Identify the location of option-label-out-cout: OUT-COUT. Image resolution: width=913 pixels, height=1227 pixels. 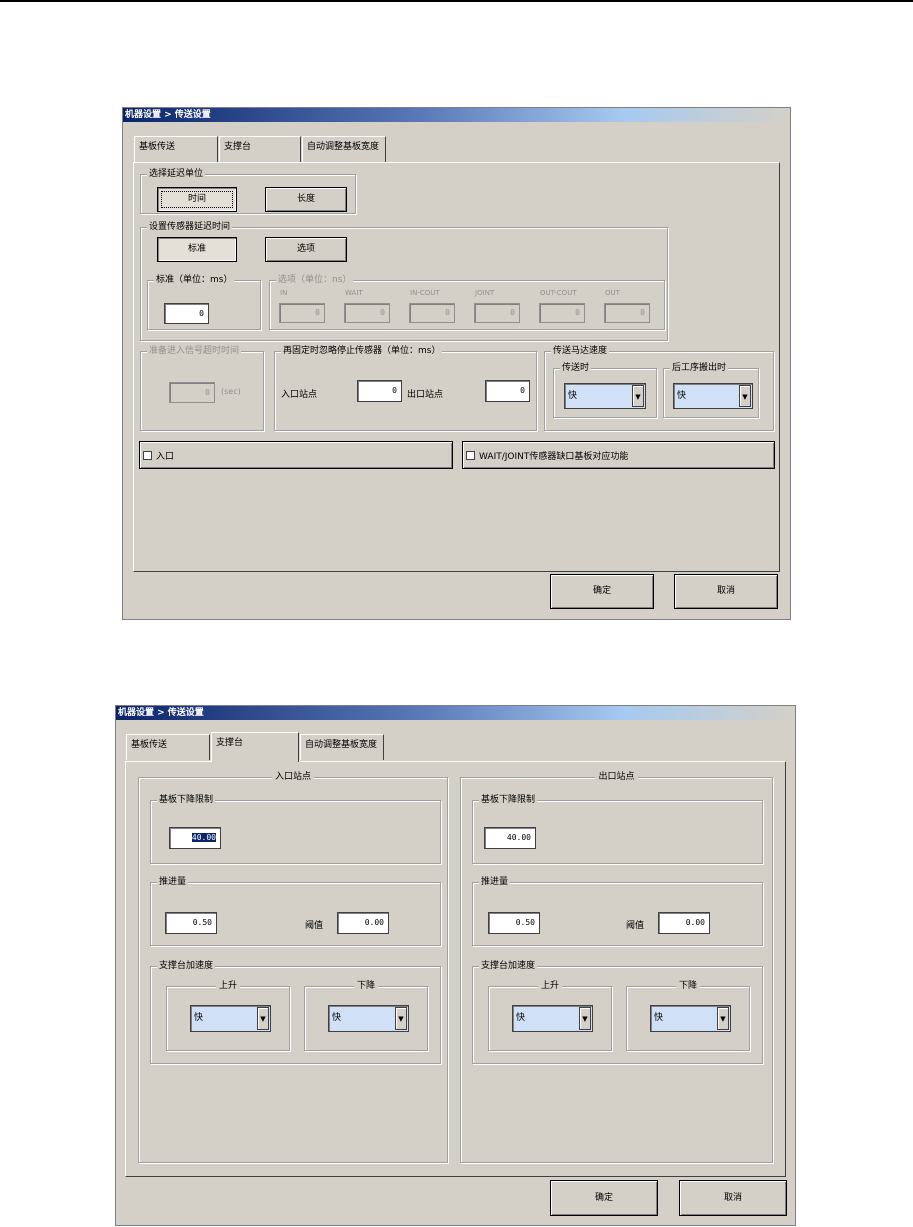
(558, 293).